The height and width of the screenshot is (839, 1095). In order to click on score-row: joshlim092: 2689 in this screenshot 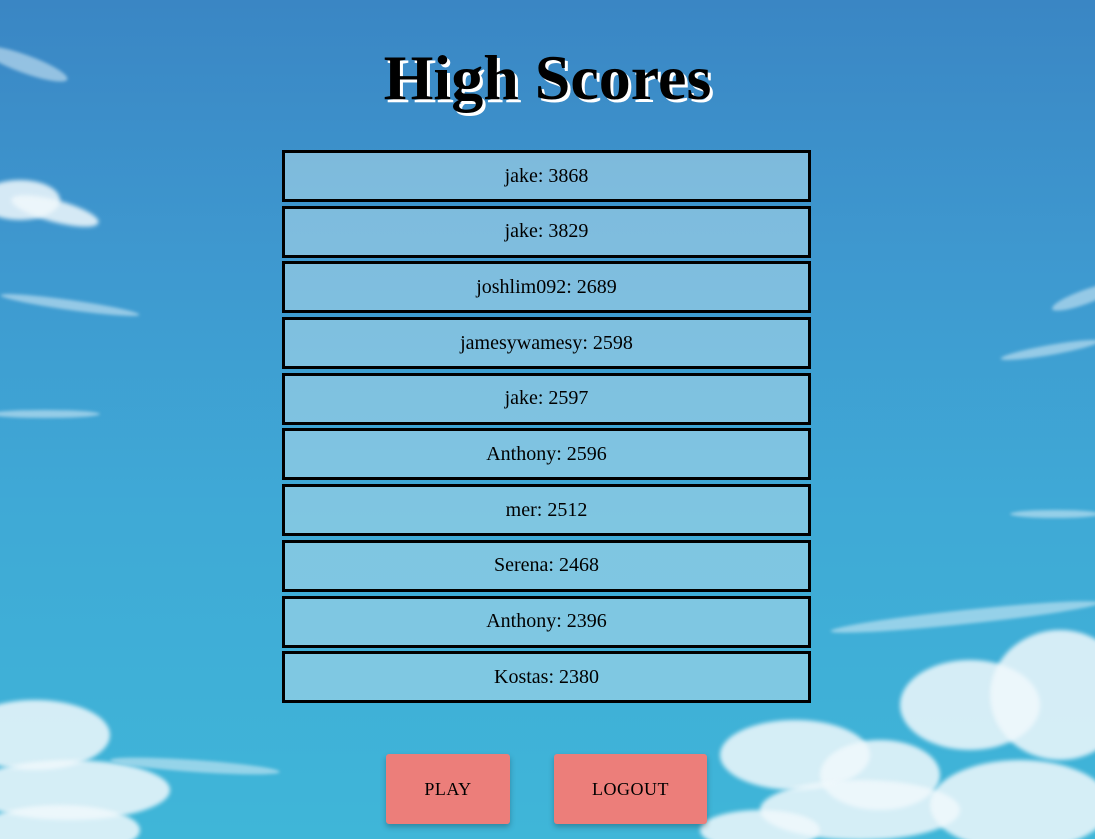, I will do `click(546, 287)`.